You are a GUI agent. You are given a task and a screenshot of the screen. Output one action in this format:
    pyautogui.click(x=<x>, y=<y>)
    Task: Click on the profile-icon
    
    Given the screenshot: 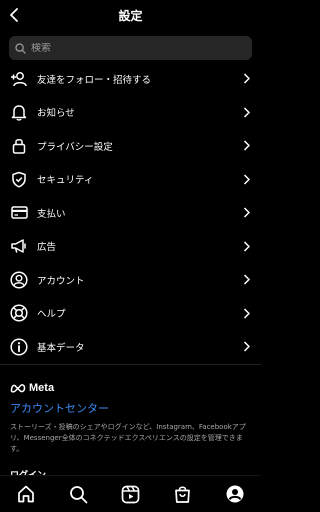 What is the action you would take?
    pyautogui.click(x=235, y=494)
    